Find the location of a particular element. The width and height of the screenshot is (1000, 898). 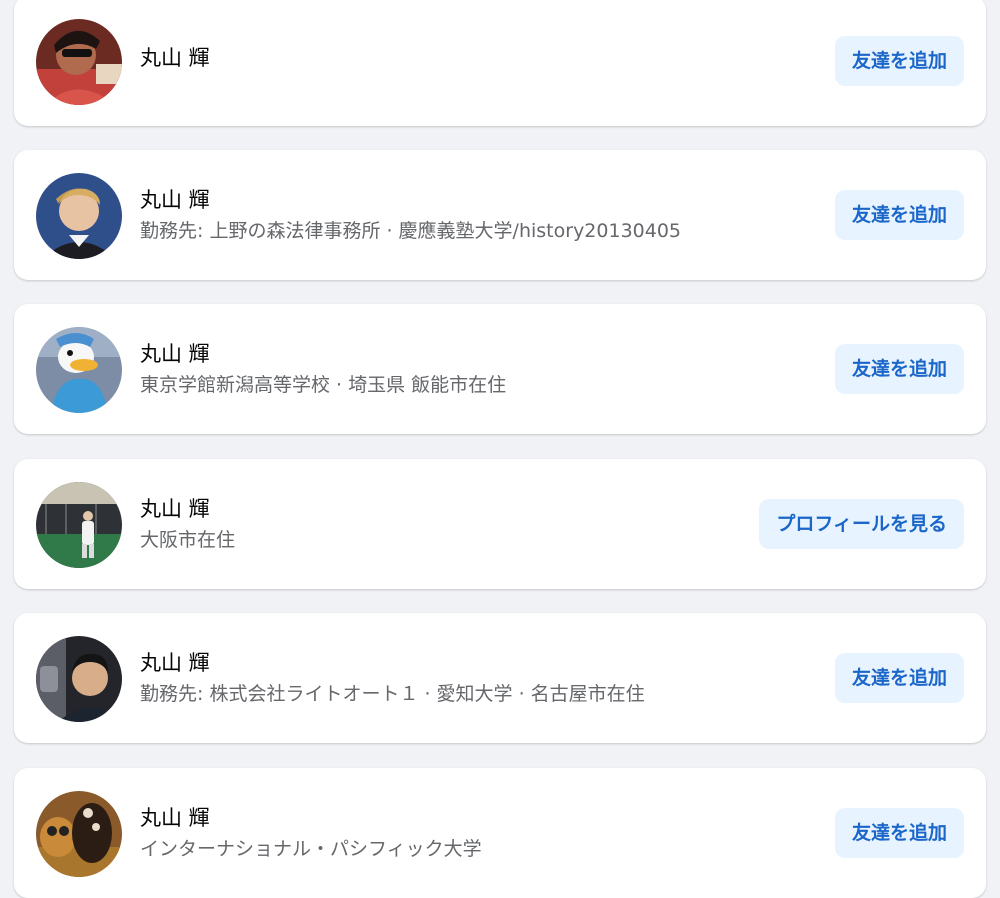

result-details: インターナショナル・パシフィック大学 is located at coordinates (311, 849).